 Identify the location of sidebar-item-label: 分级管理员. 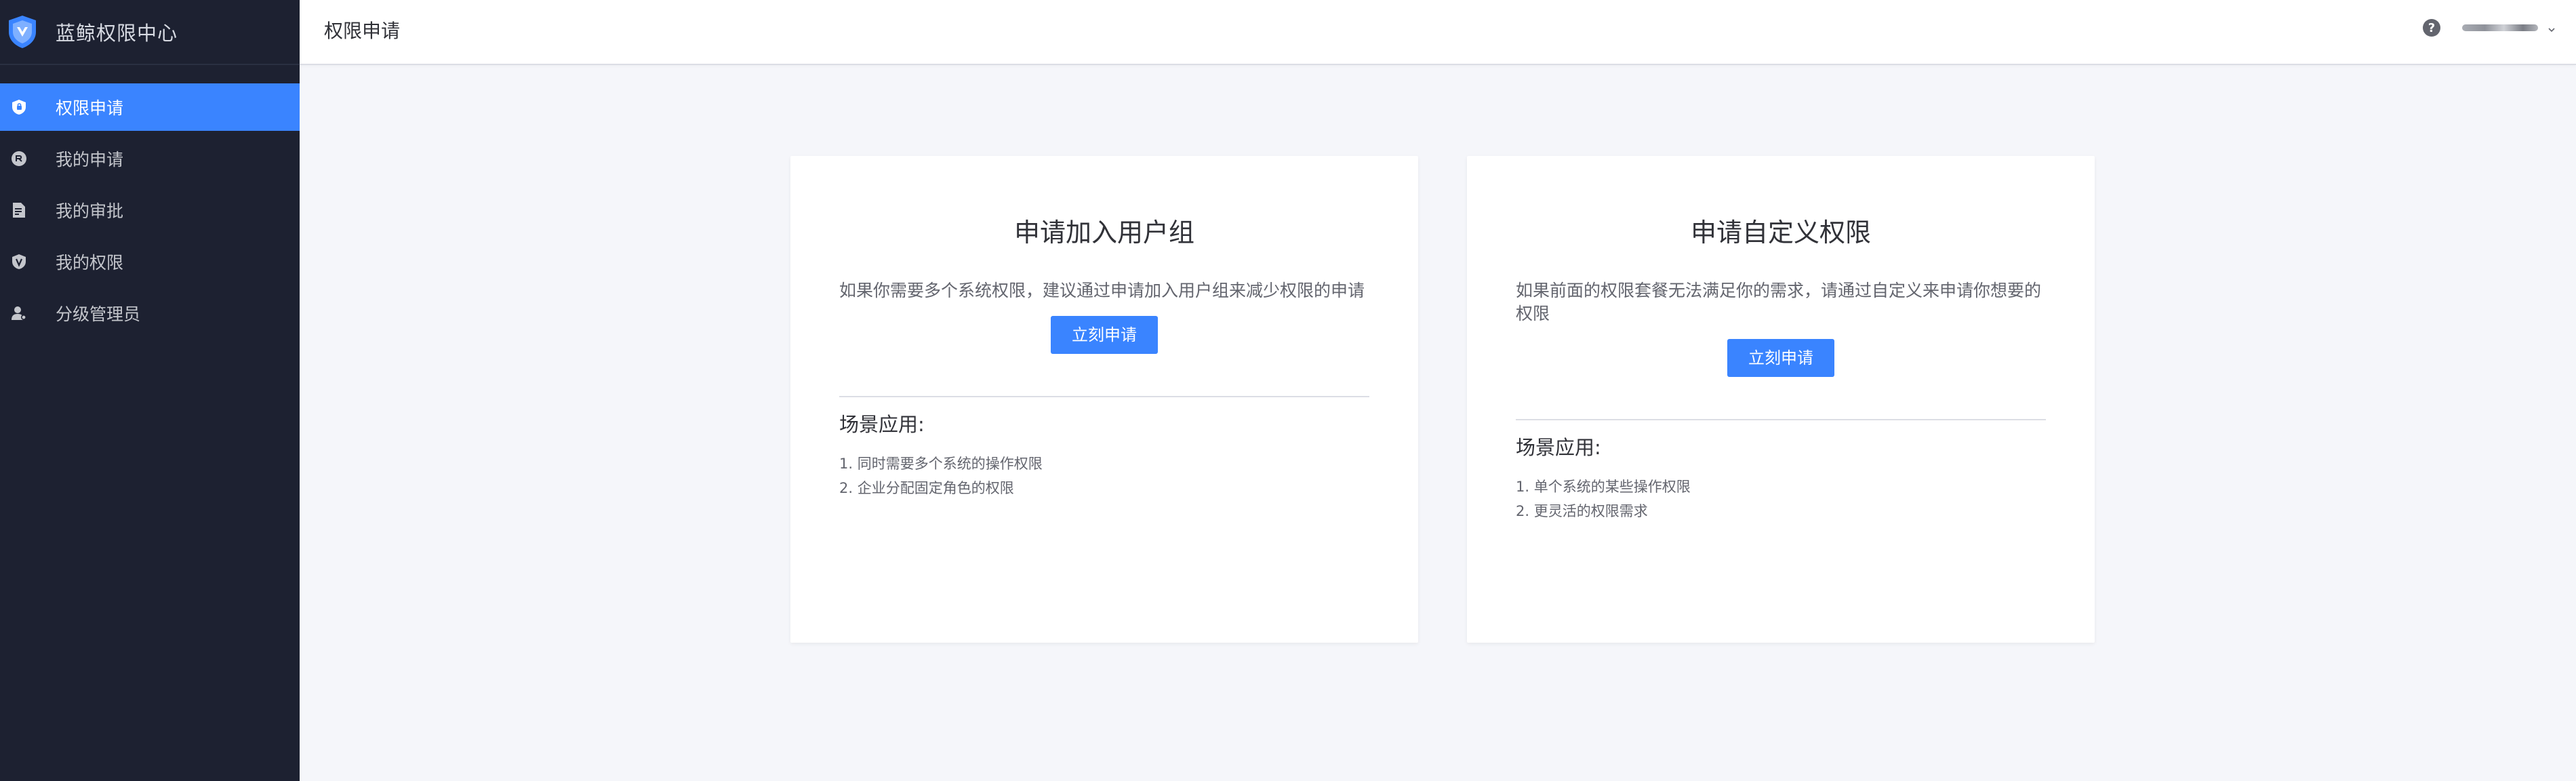
(98, 314).